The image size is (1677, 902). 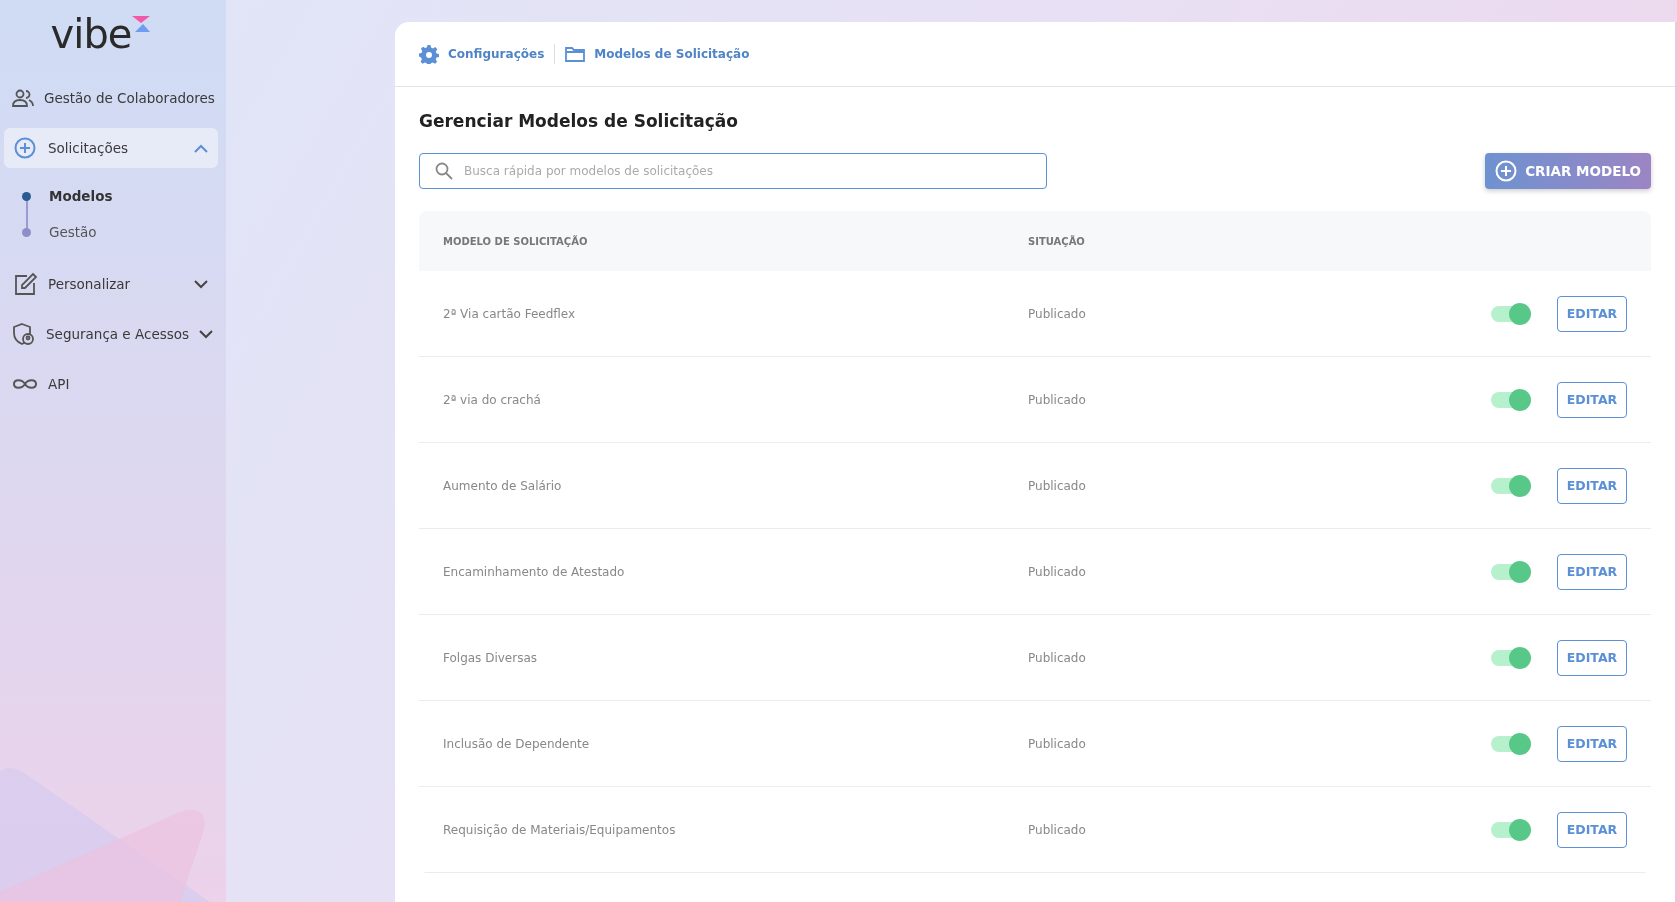 What do you see at coordinates (579, 121) in the screenshot?
I see `page-title: Gerenciar Modelos de Solicitação` at bounding box center [579, 121].